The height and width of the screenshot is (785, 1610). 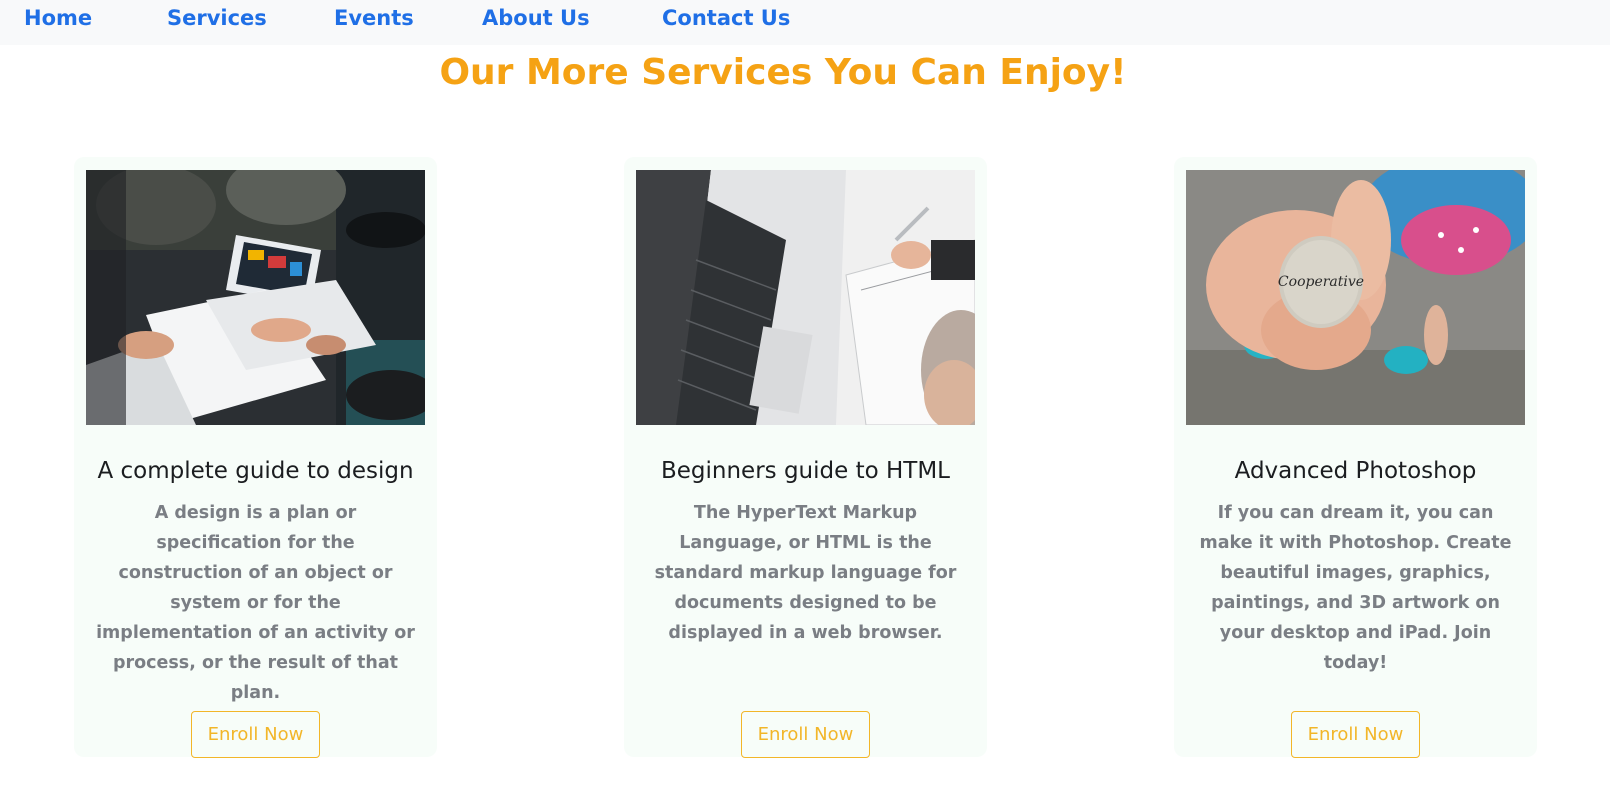 What do you see at coordinates (805, 22) in the screenshot?
I see `navbar: Home Services Events About Us Contact Us` at bounding box center [805, 22].